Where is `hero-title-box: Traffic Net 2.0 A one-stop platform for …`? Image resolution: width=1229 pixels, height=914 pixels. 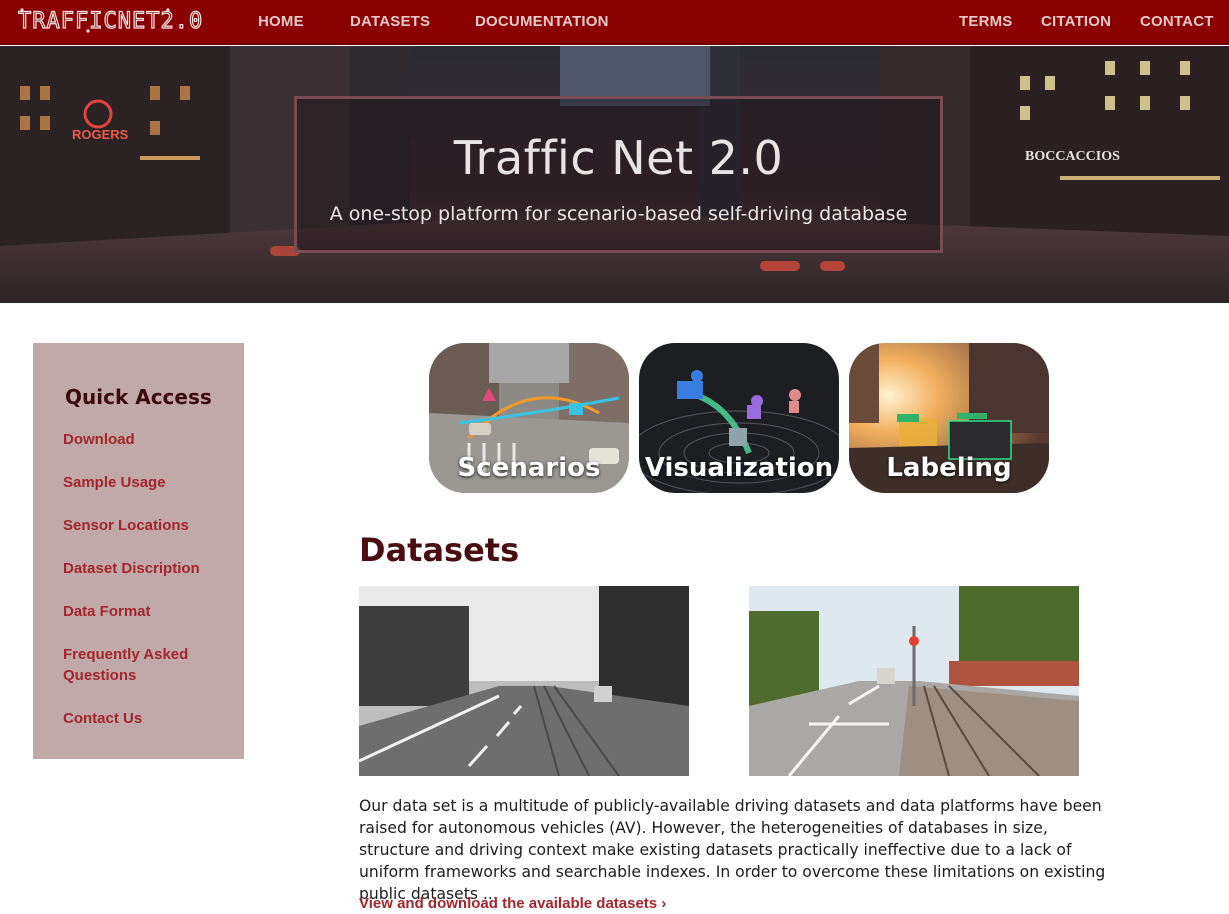
hero-title-box: Traffic Net 2.0 A one-stop platform for … is located at coordinates (618, 174).